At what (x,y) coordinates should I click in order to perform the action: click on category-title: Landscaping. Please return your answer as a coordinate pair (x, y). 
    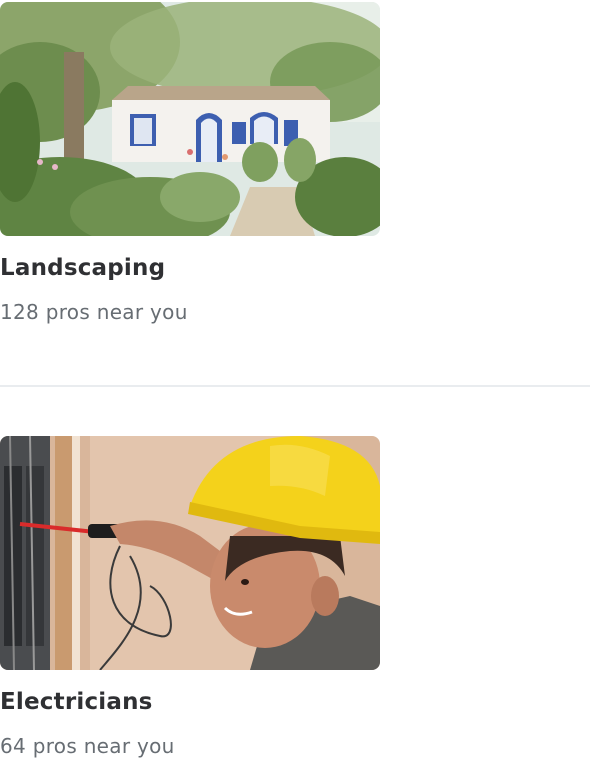
    Looking at the image, I should click on (190, 268).